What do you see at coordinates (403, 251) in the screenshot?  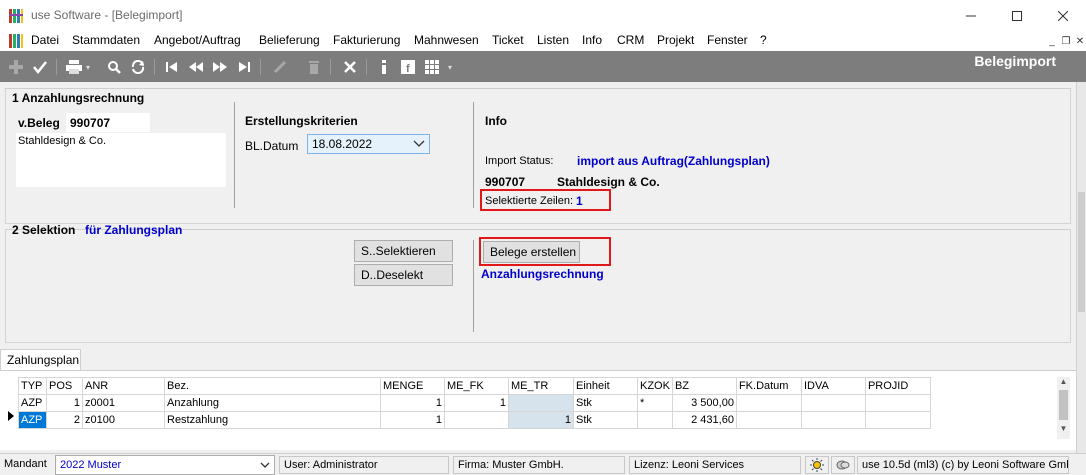 I see `select-button: S..Selektieren` at bounding box center [403, 251].